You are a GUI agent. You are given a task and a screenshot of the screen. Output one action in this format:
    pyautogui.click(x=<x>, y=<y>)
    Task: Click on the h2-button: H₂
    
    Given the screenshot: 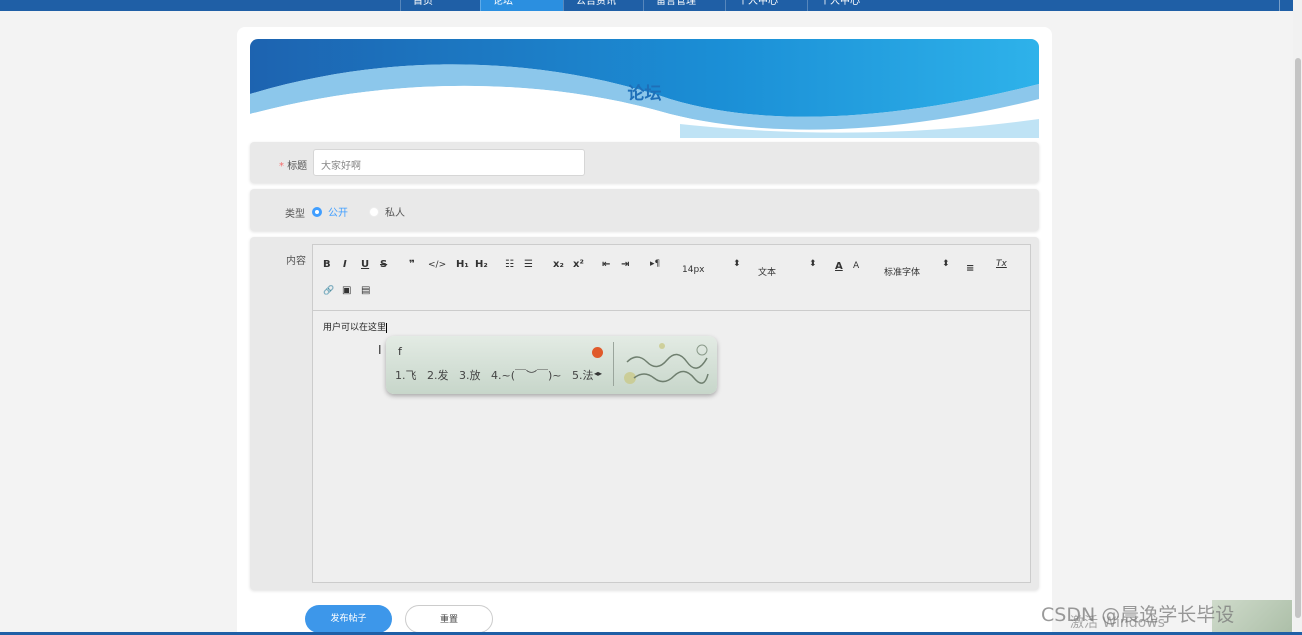 What is the action you would take?
    pyautogui.click(x=481, y=264)
    